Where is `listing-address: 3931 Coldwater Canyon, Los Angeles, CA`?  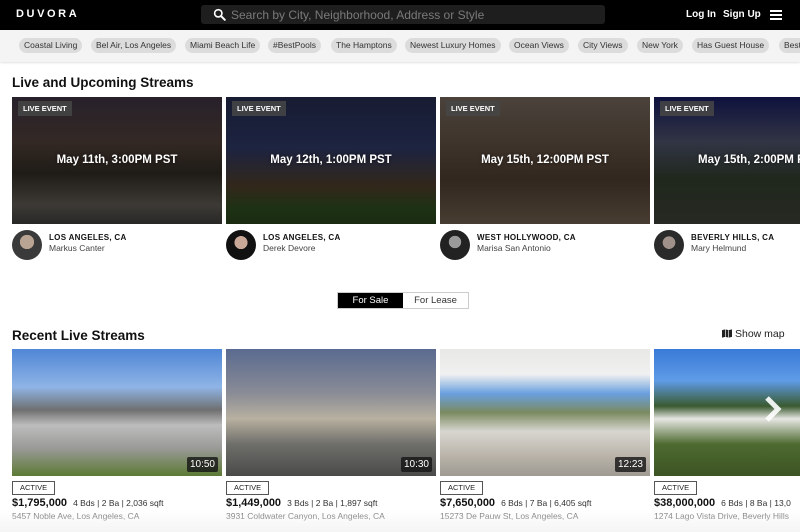
listing-address: 3931 Coldwater Canyon, Los Angeles, CA is located at coordinates (305, 516).